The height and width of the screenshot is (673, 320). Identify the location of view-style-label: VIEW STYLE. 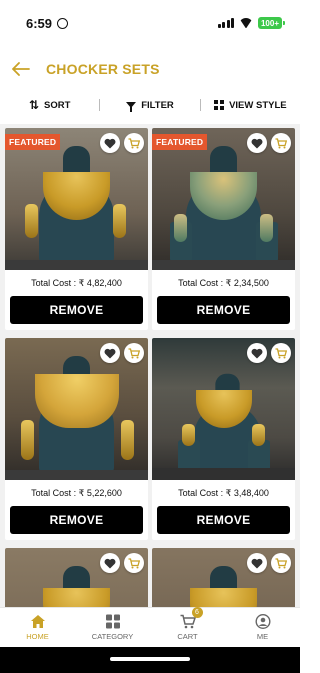
(258, 105).